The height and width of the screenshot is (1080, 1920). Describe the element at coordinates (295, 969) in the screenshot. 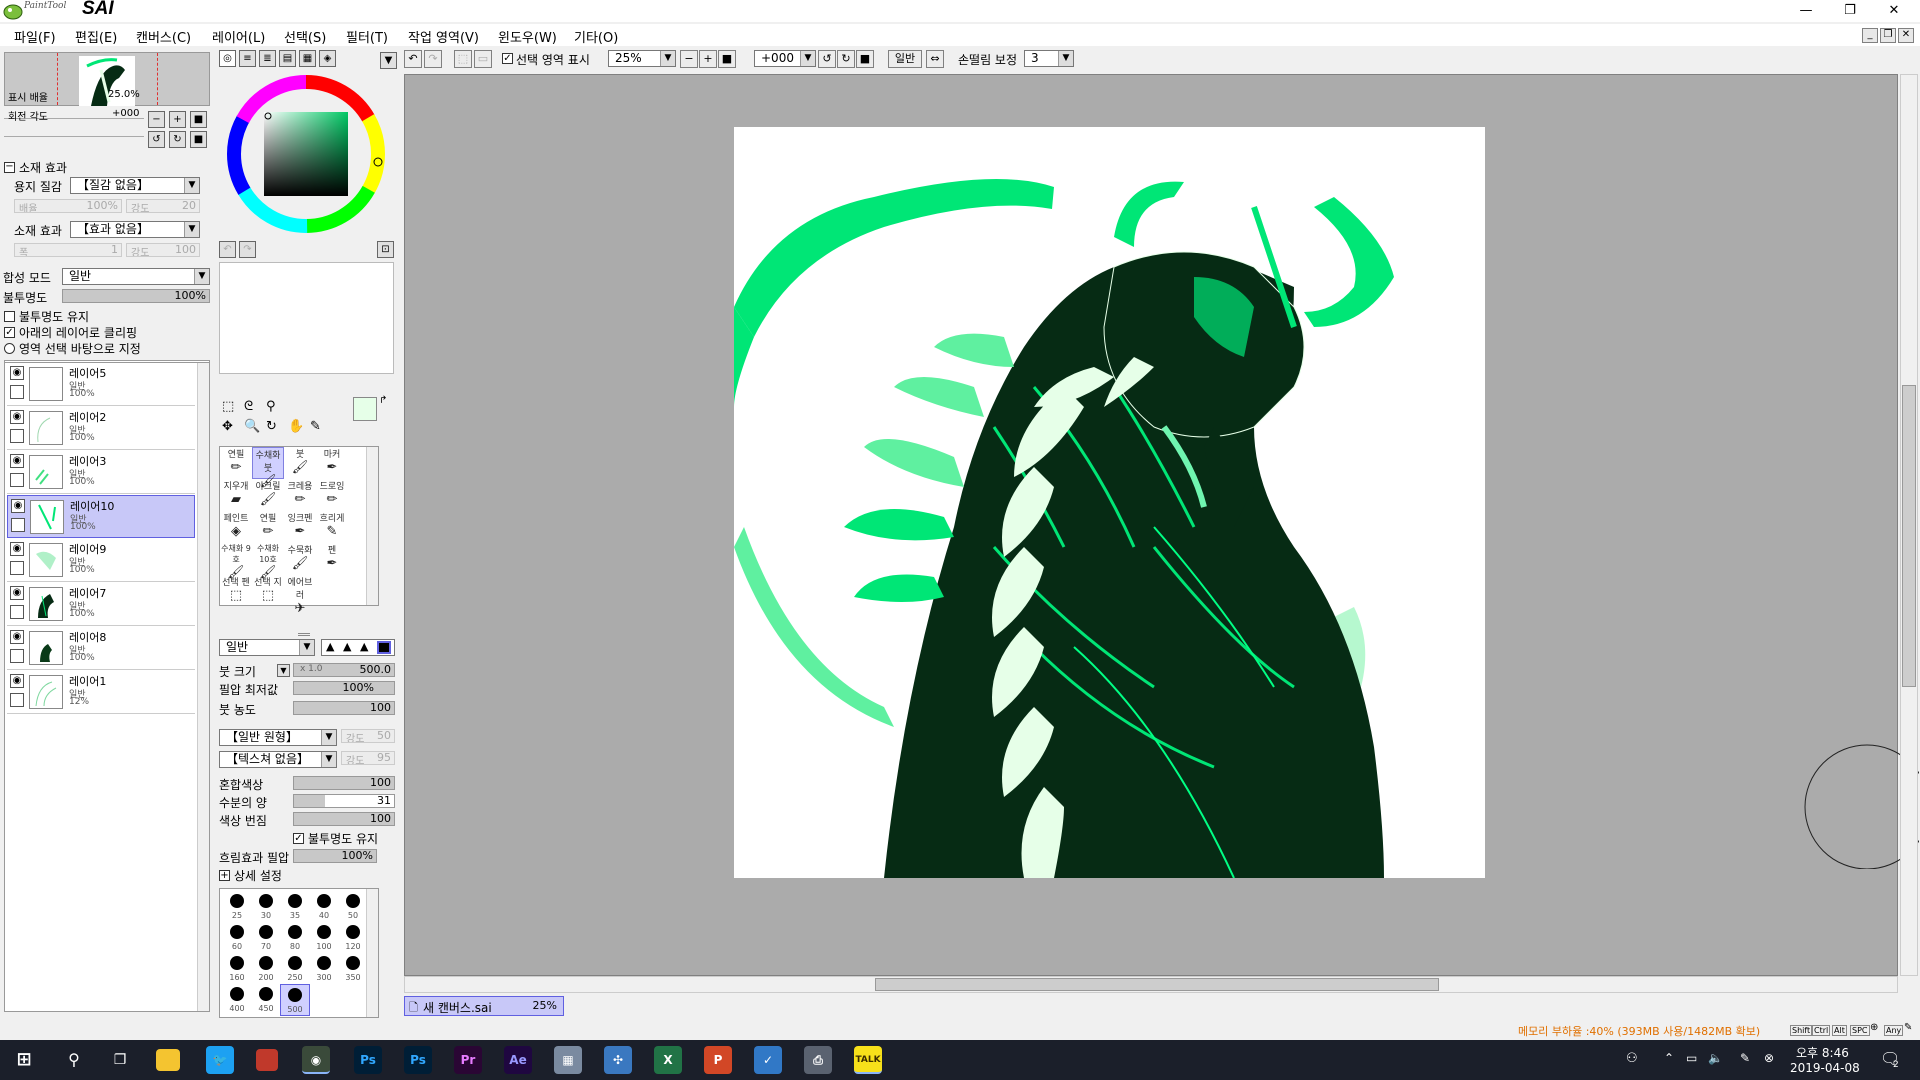

I see `brush-size-preset: 250` at that location.